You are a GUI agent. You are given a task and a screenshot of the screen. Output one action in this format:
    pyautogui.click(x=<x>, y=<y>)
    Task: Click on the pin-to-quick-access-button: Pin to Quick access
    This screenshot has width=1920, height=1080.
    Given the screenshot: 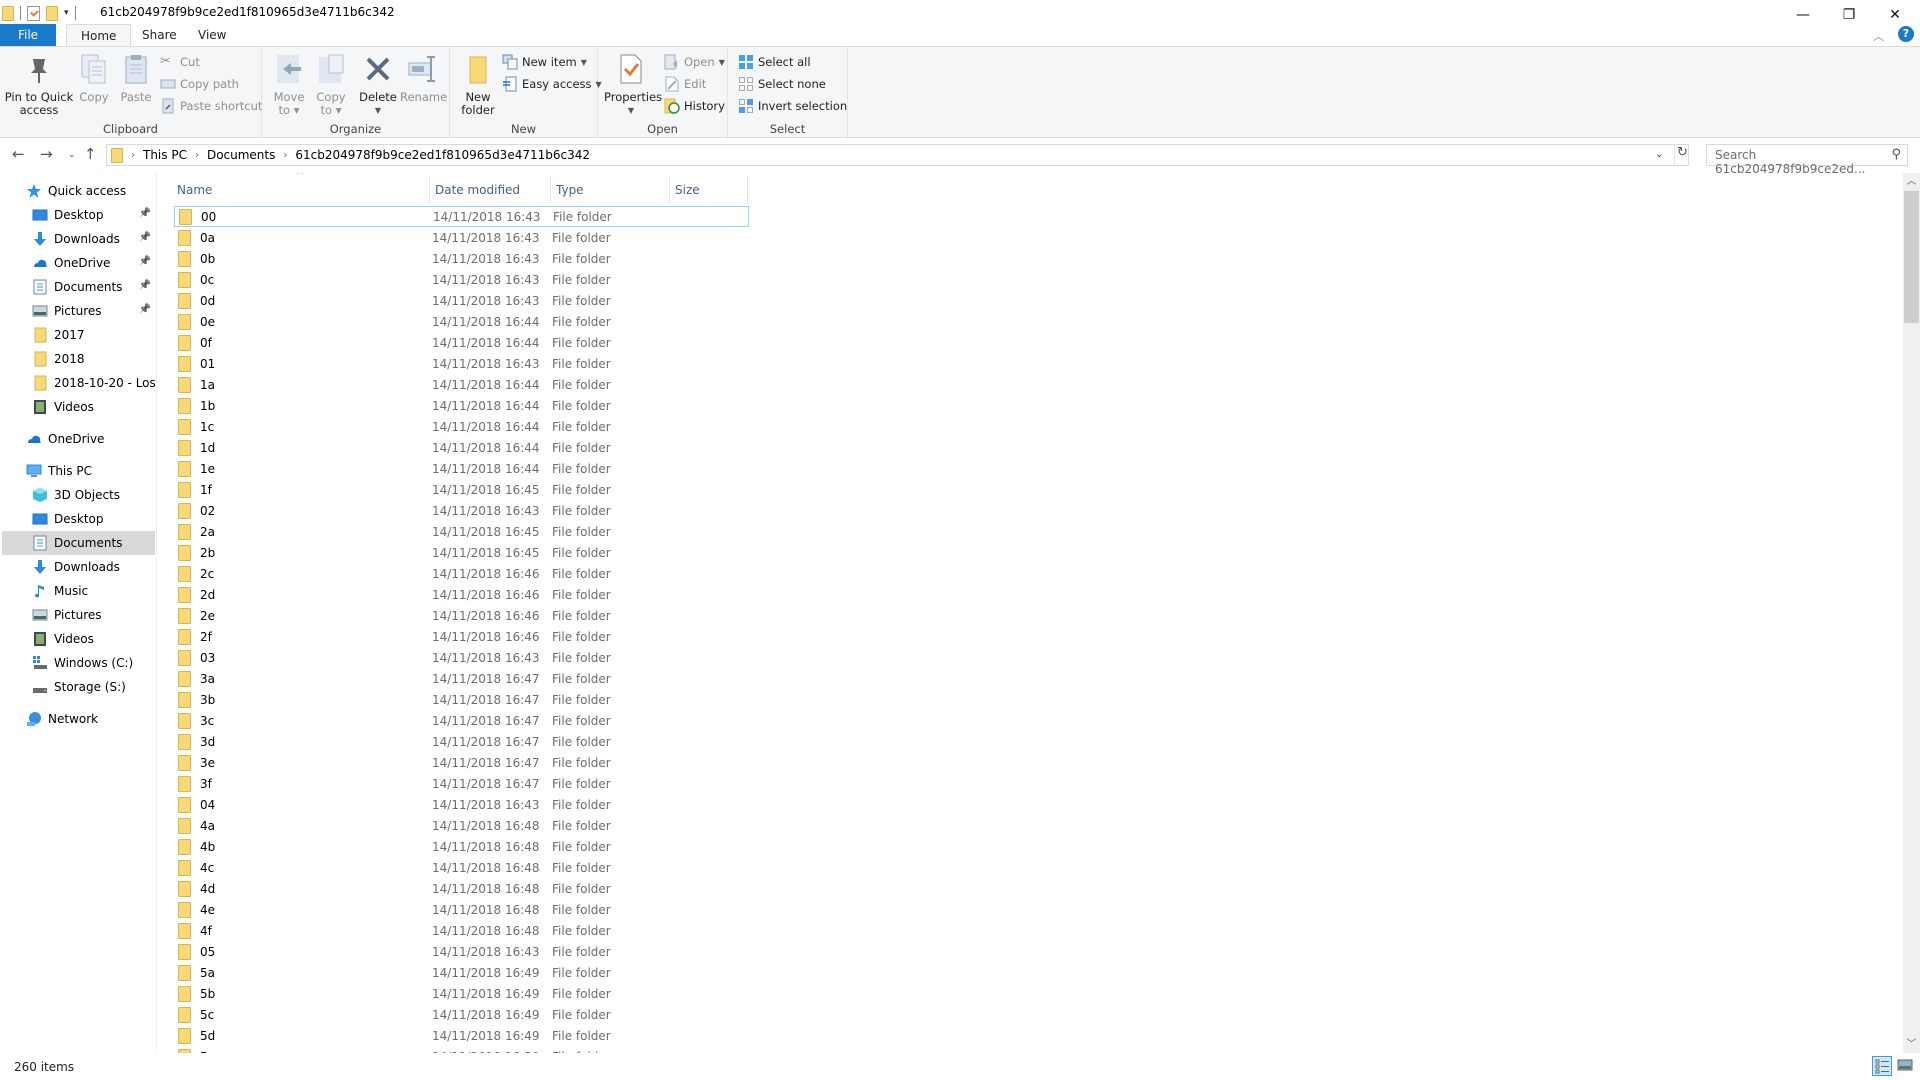 What is the action you would take?
    pyautogui.click(x=39, y=85)
    